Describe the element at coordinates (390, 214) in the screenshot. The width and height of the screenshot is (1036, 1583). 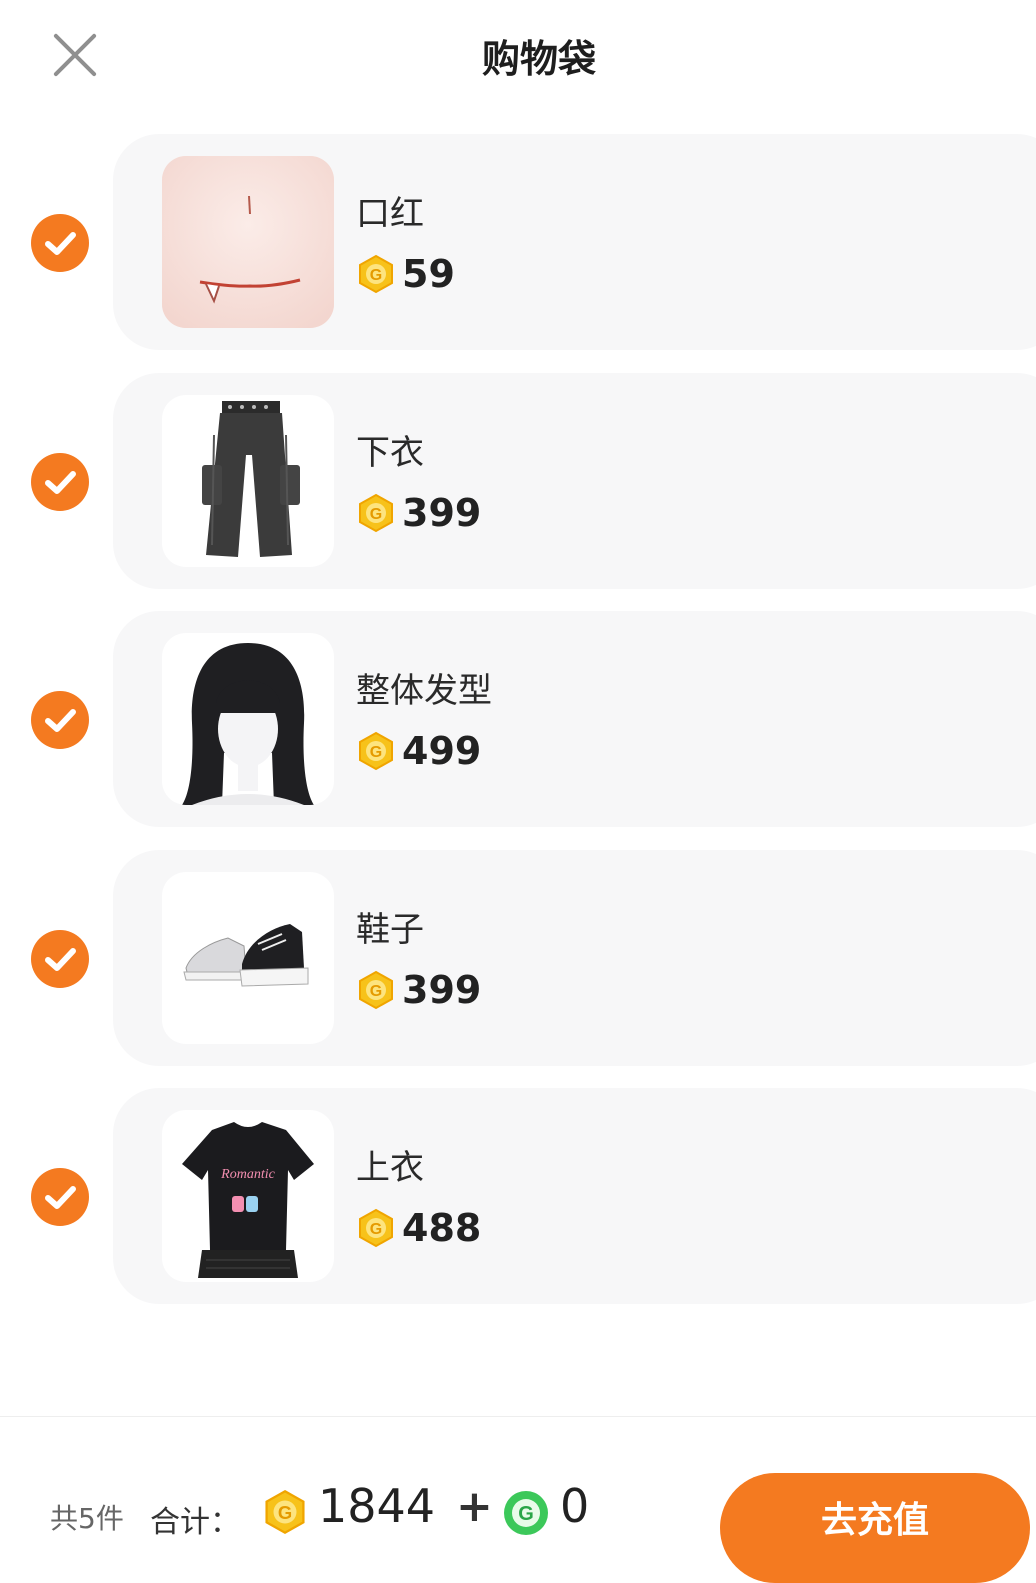
I see `item-name: 口红` at that location.